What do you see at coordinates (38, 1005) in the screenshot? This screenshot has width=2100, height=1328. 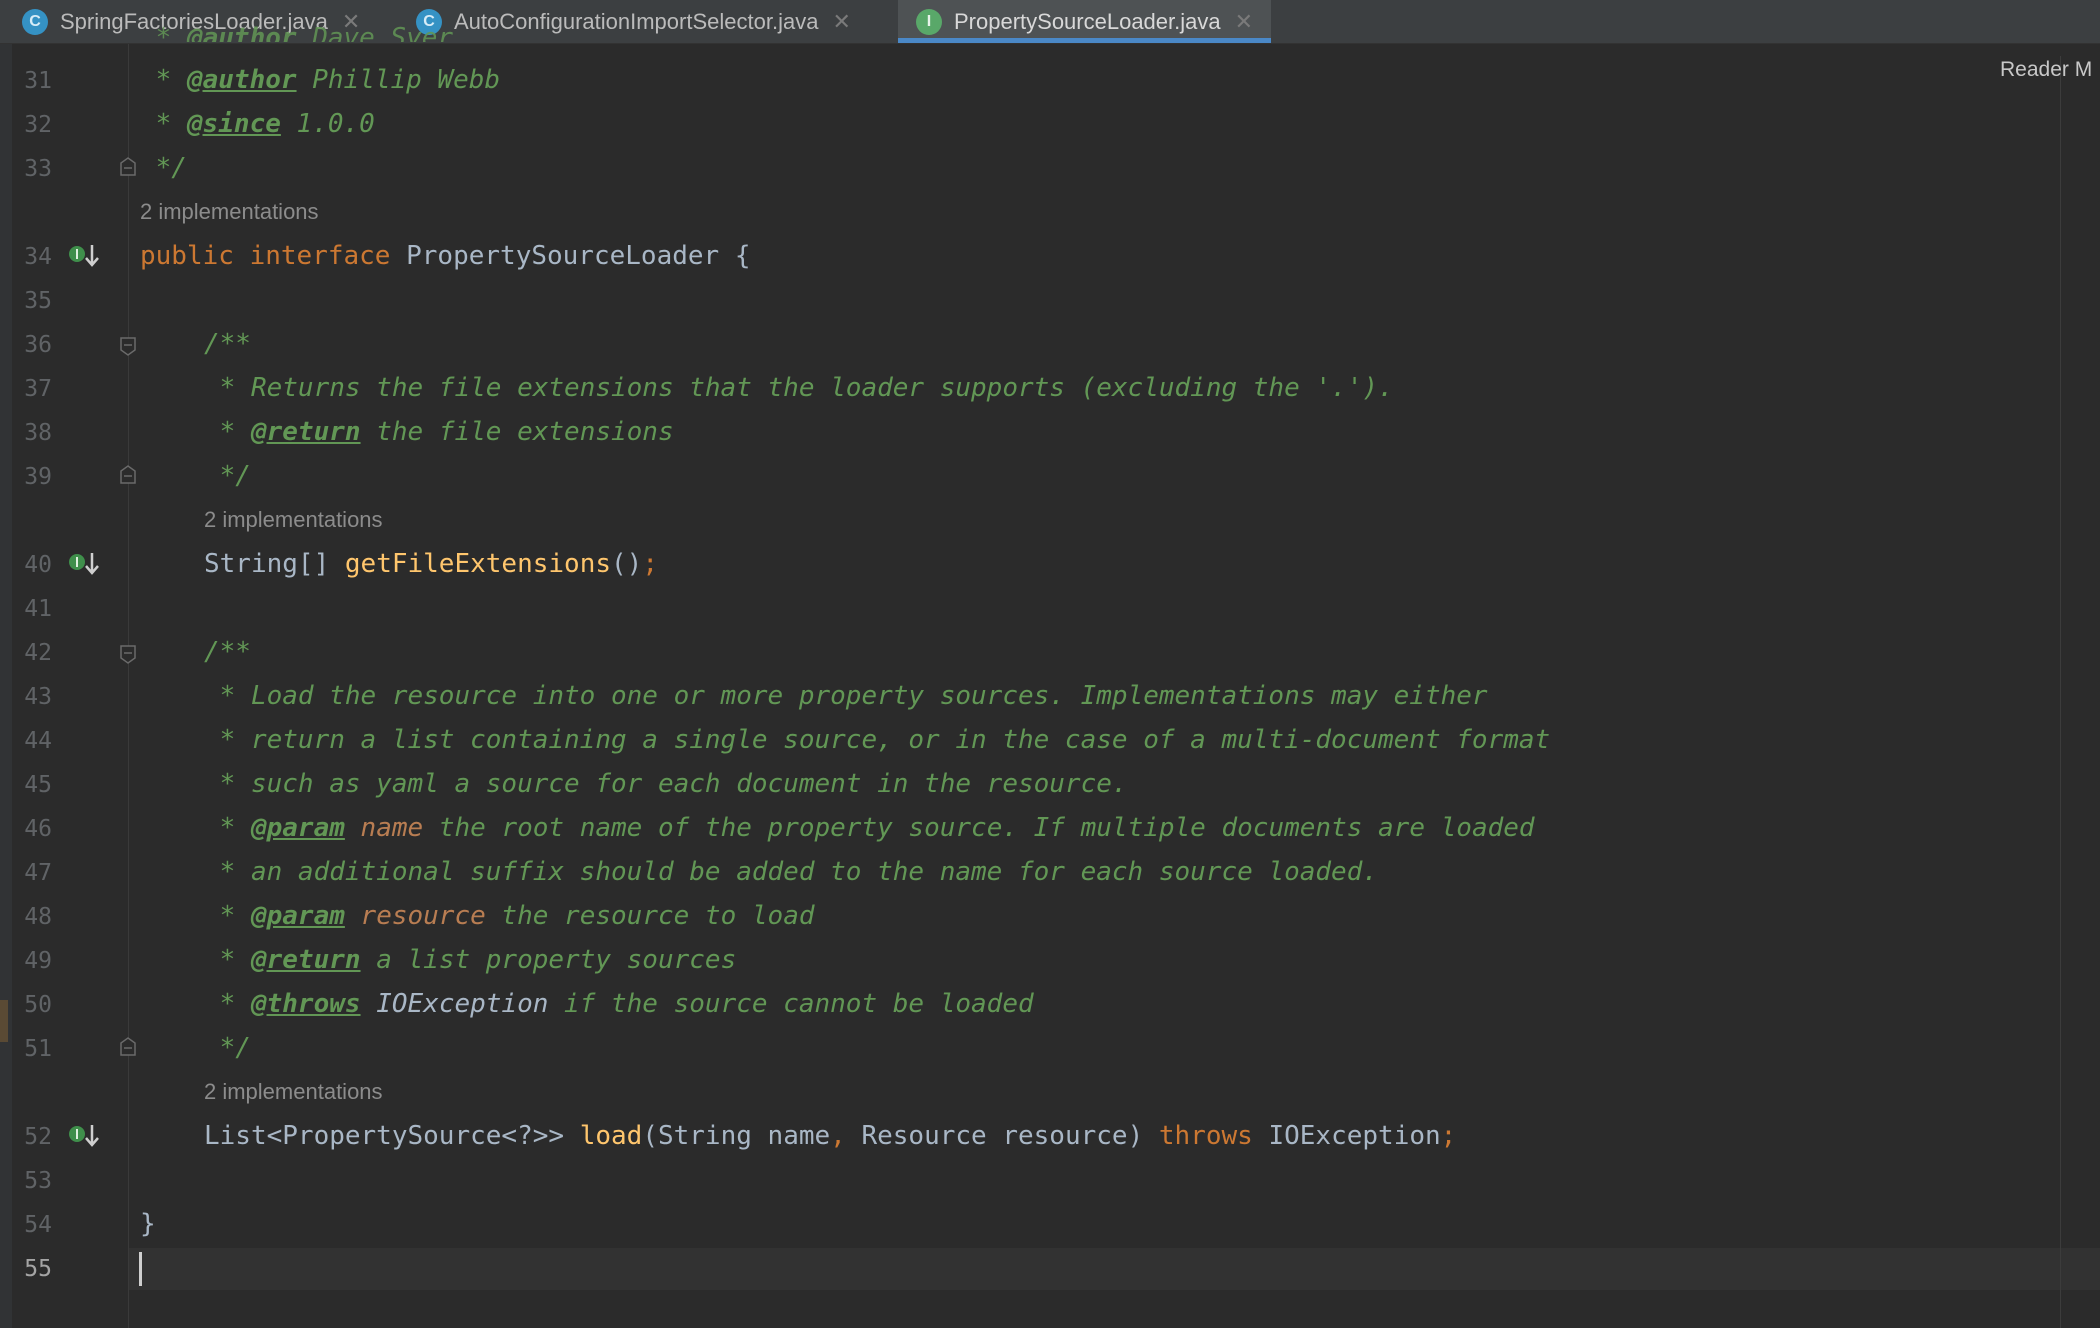 I see `line-number: 50` at bounding box center [38, 1005].